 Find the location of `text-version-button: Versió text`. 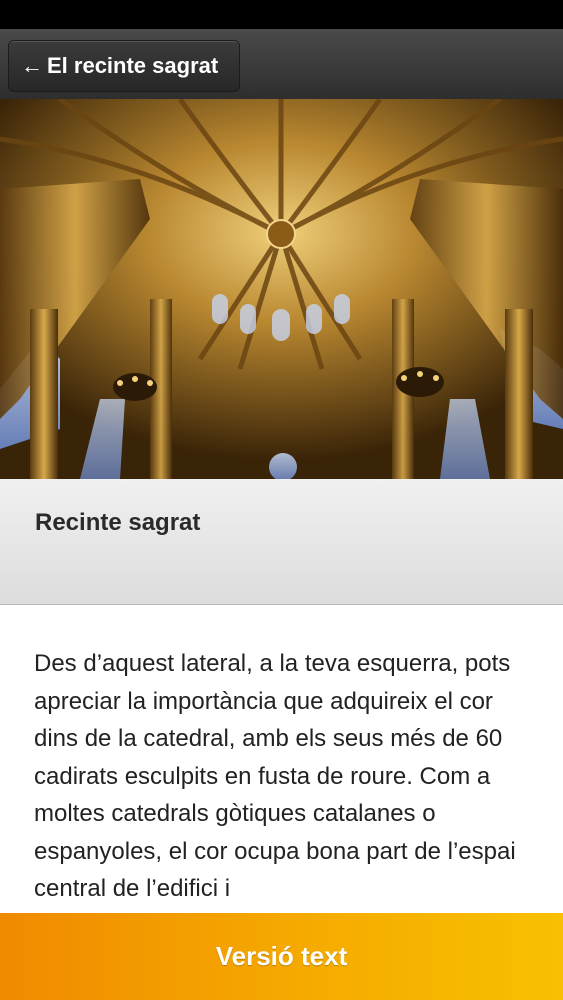

text-version-button: Versió text is located at coordinates (281, 956).